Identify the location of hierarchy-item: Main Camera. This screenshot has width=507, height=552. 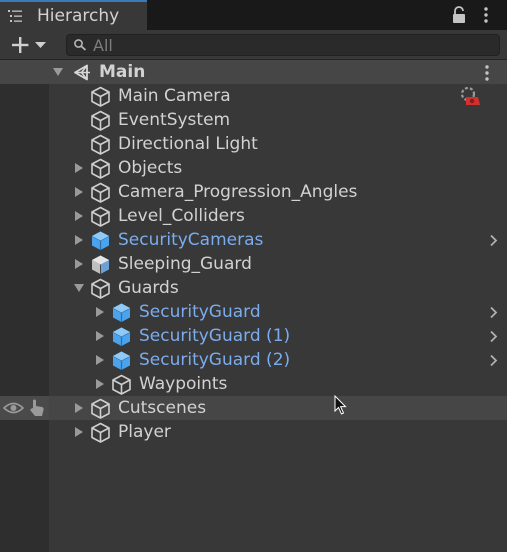
(253, 96).